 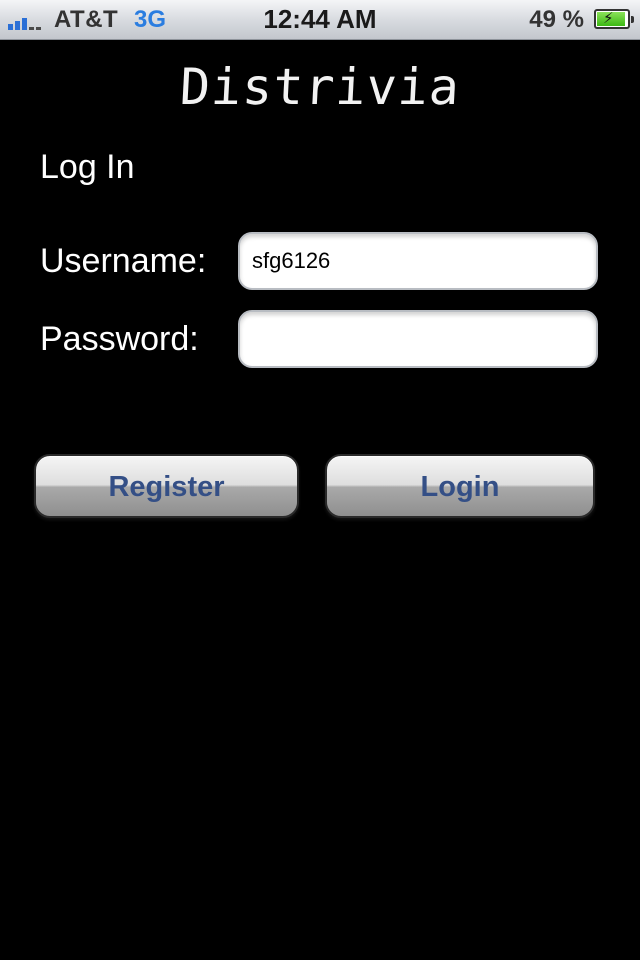 What do you see at coordinates (123, 261) in the screenshot?
I see `username-label: Username:` at bounding box center [123, 261].